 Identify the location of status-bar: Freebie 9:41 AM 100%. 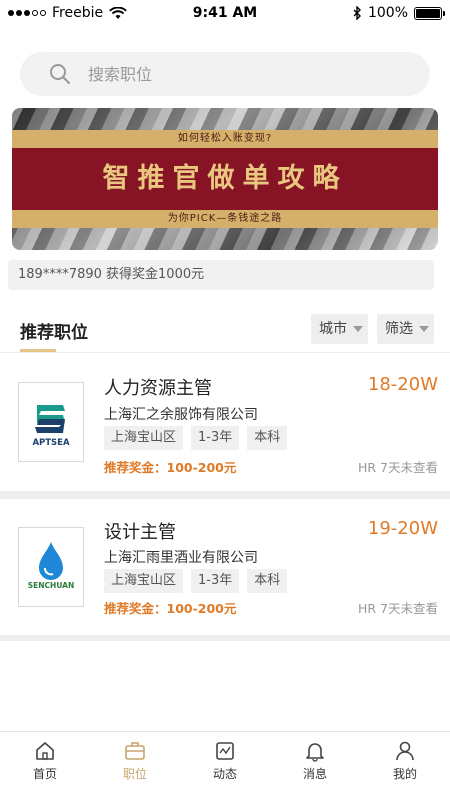
(225, 13).